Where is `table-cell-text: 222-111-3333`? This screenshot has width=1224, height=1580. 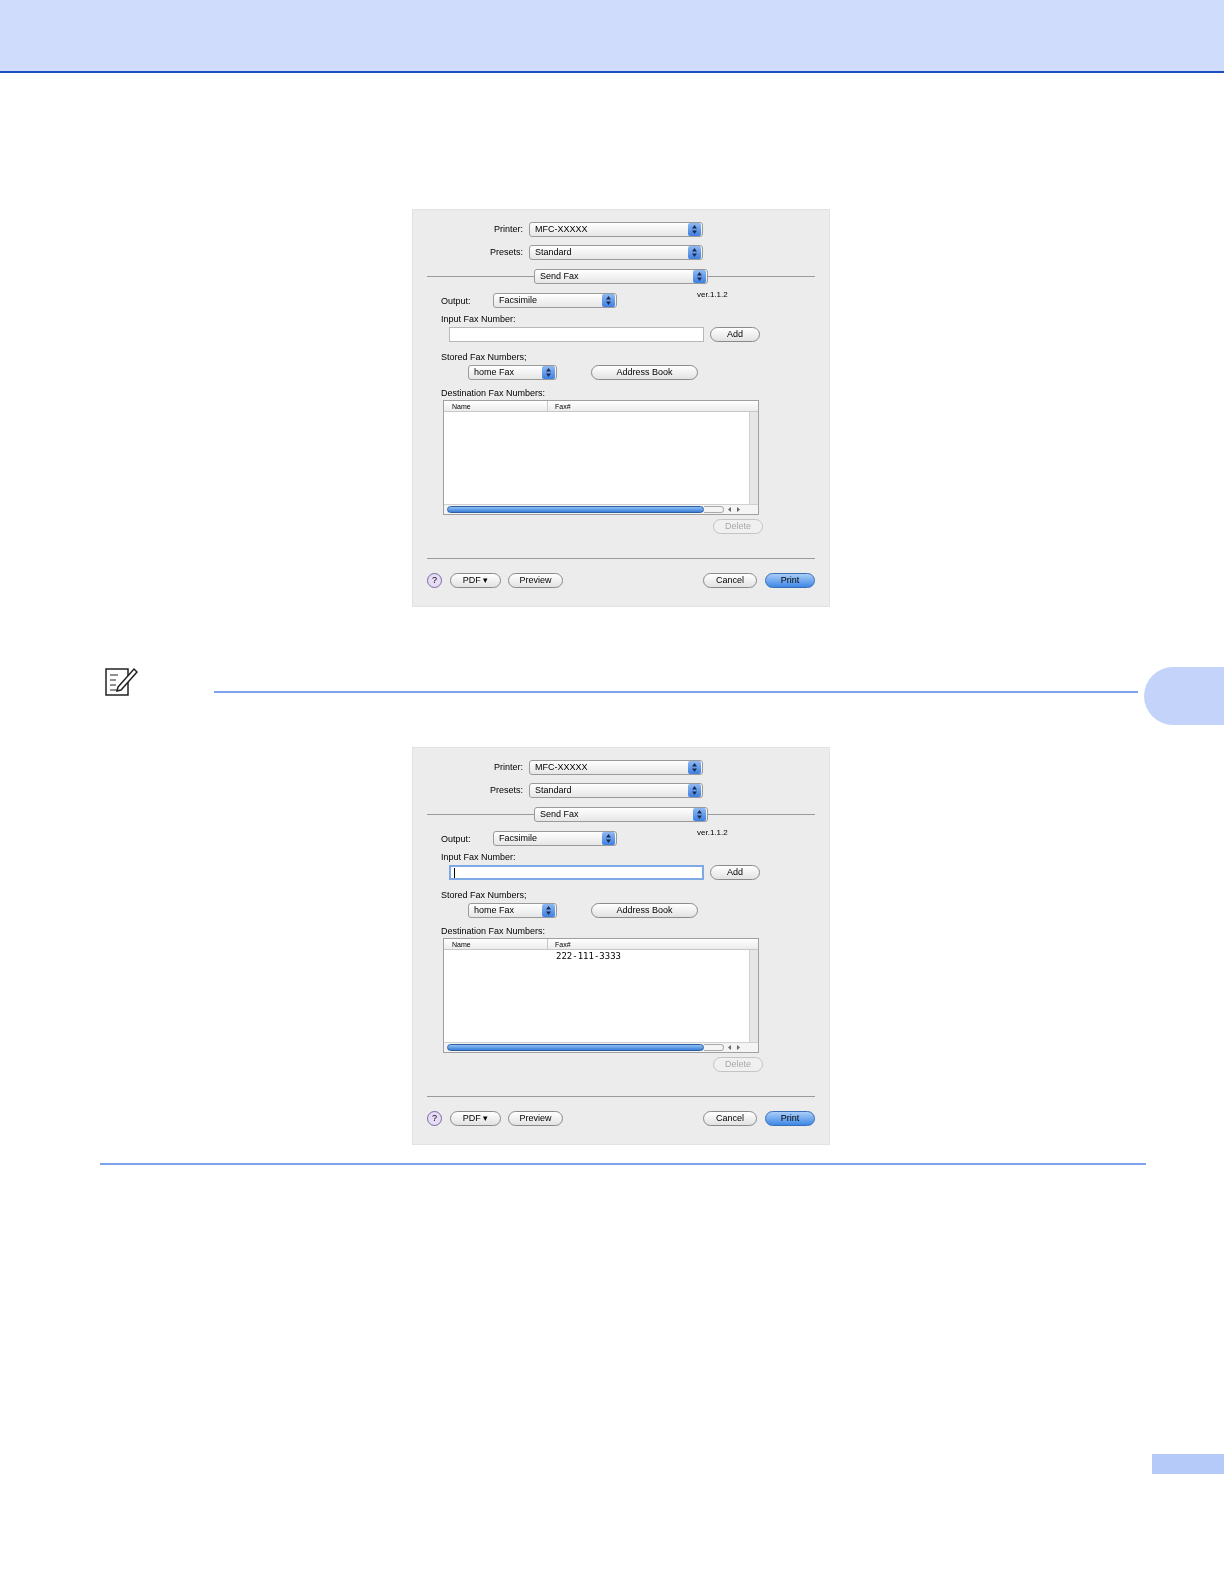 table-cell-text: 222-111-3333 is located at coordinates (588, 956).